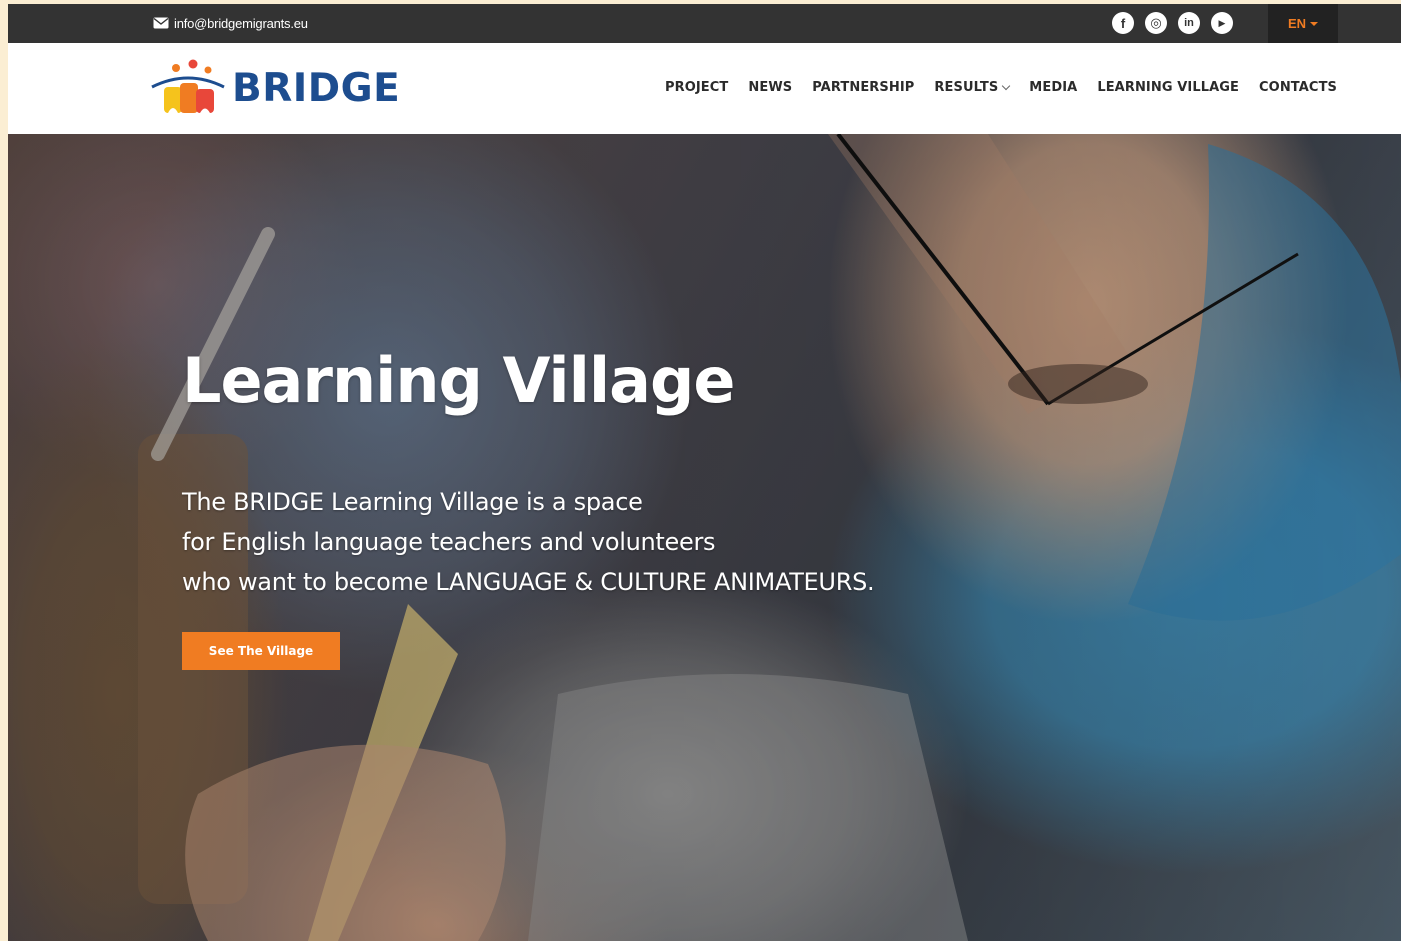 Image resolution: width=1401 pixels, height=941 pixels. Describe the element at coordinates (704, 23) in the screenshot. I see `top-bar: info@bridgemigrants.eu f ◎ in ▶ EN` at that location.